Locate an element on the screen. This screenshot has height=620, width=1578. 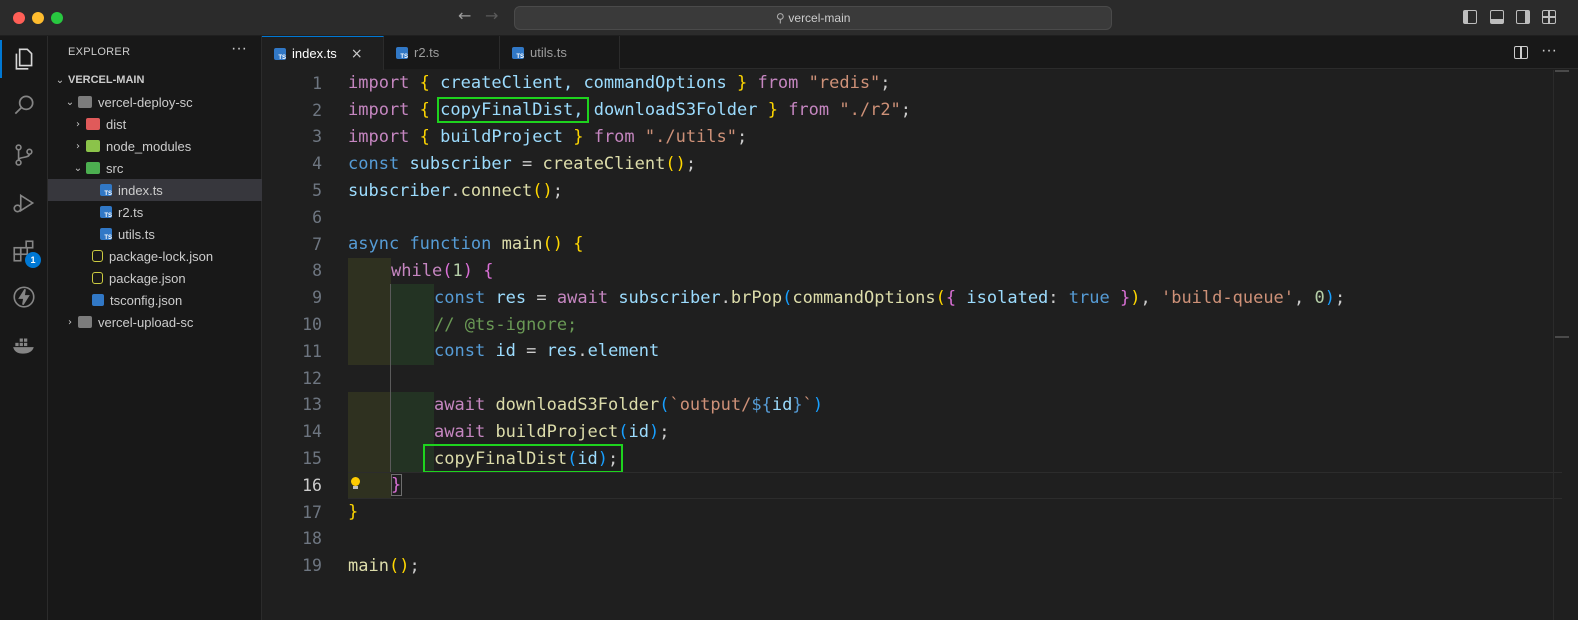
code-text: // @ts-ignore; is located at coordinates (506, 324).